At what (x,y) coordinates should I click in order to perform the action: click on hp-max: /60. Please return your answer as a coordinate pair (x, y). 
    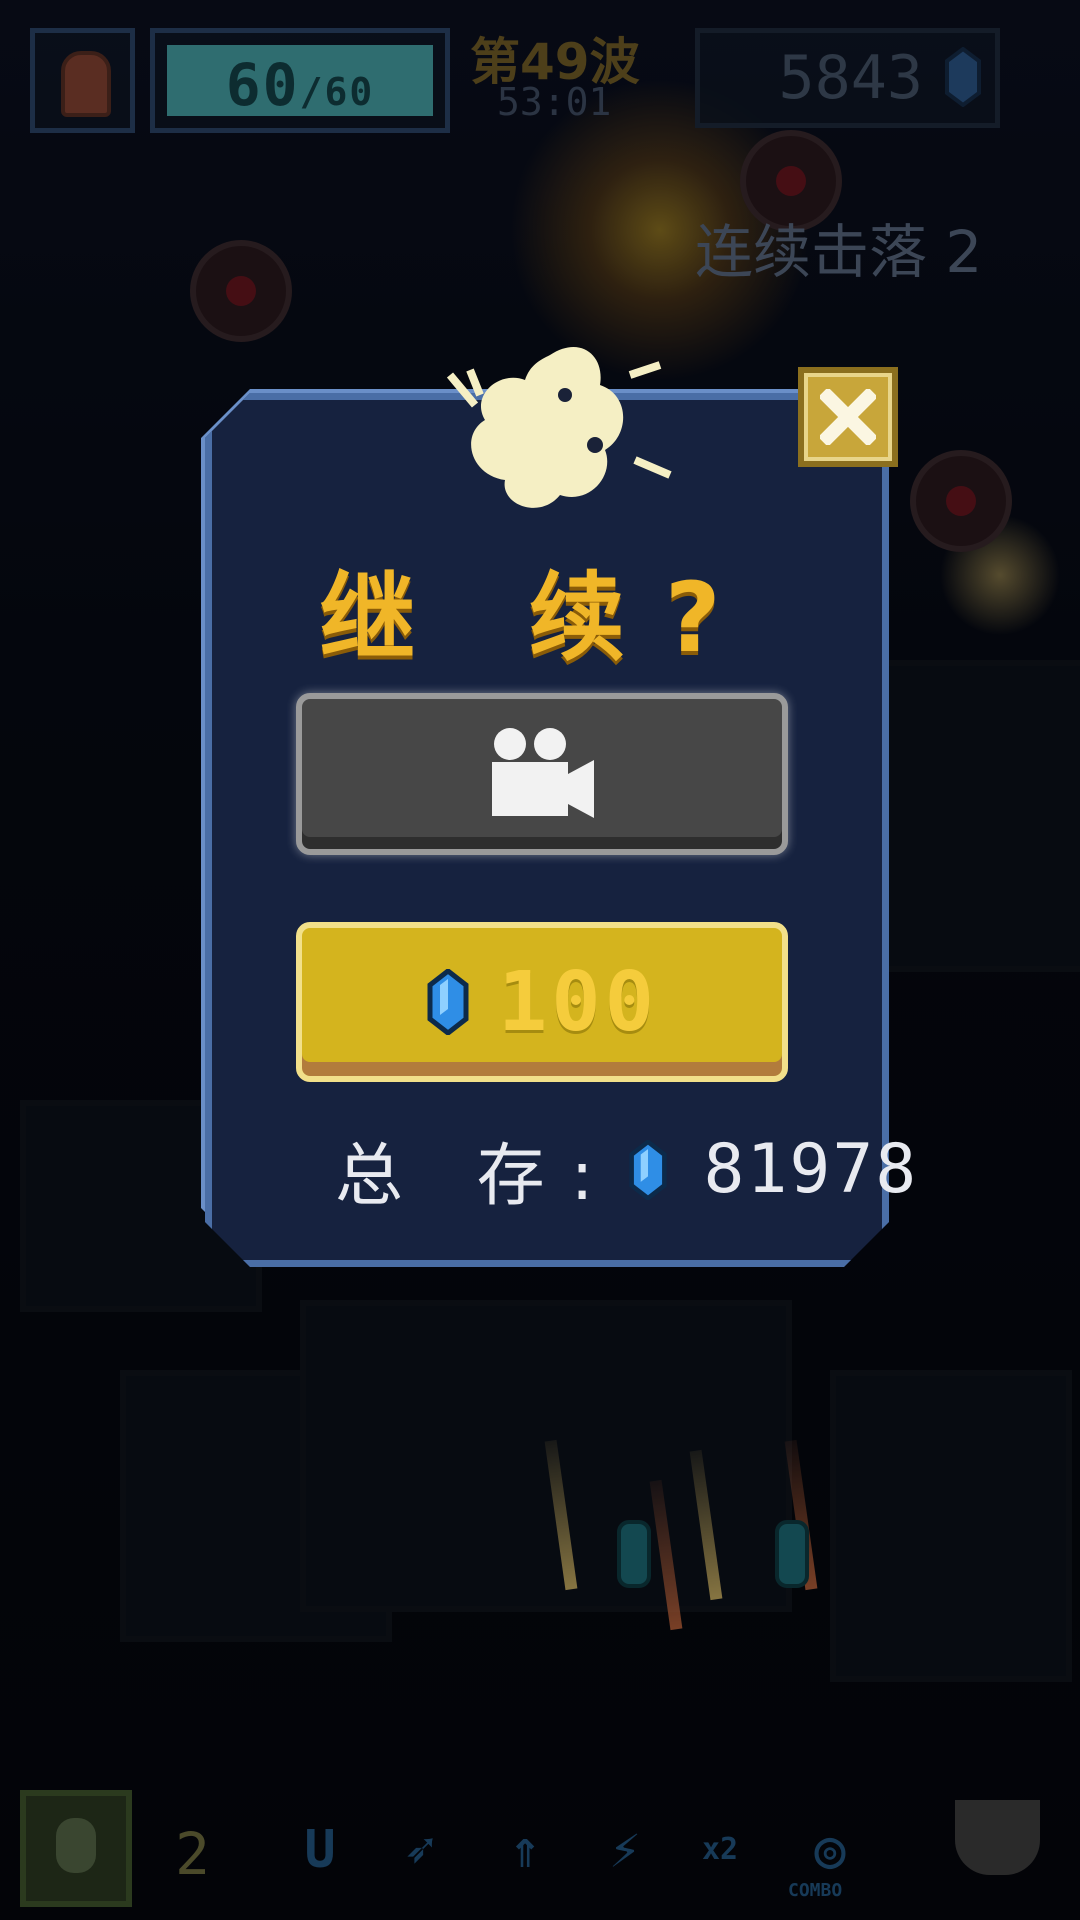
    Looking at the image, I should click on (337, 92).